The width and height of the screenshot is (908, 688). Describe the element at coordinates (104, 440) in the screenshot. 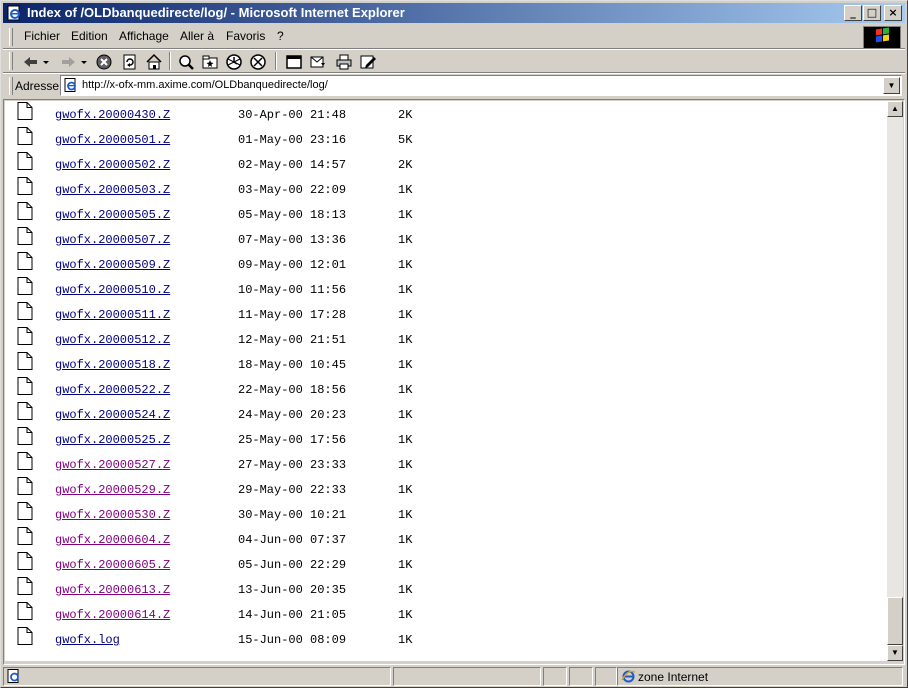

I see `file-link: gwofx.20000525.Z` at that location.